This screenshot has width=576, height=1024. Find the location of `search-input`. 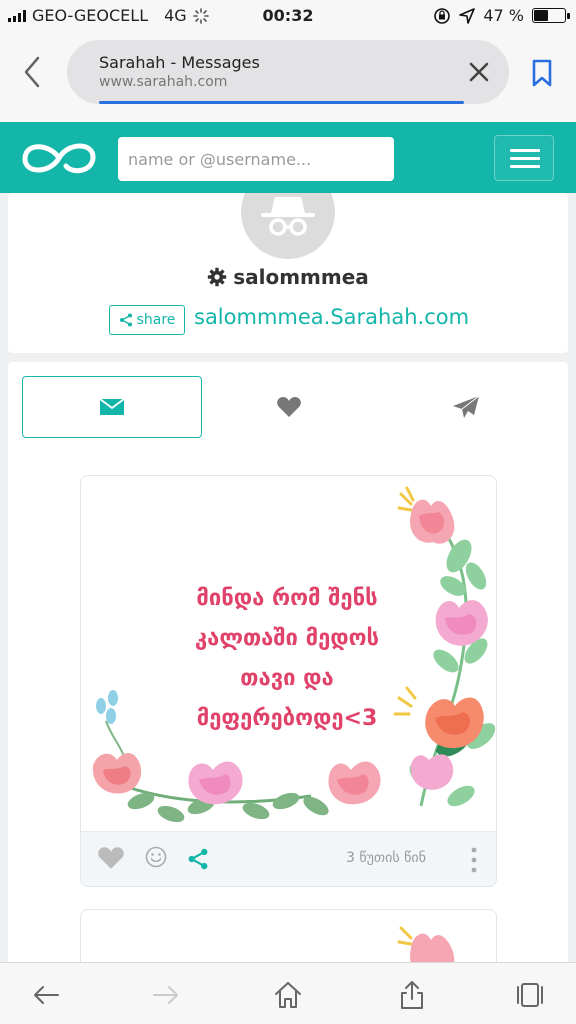

search-input is located at coordinates (256, 159).